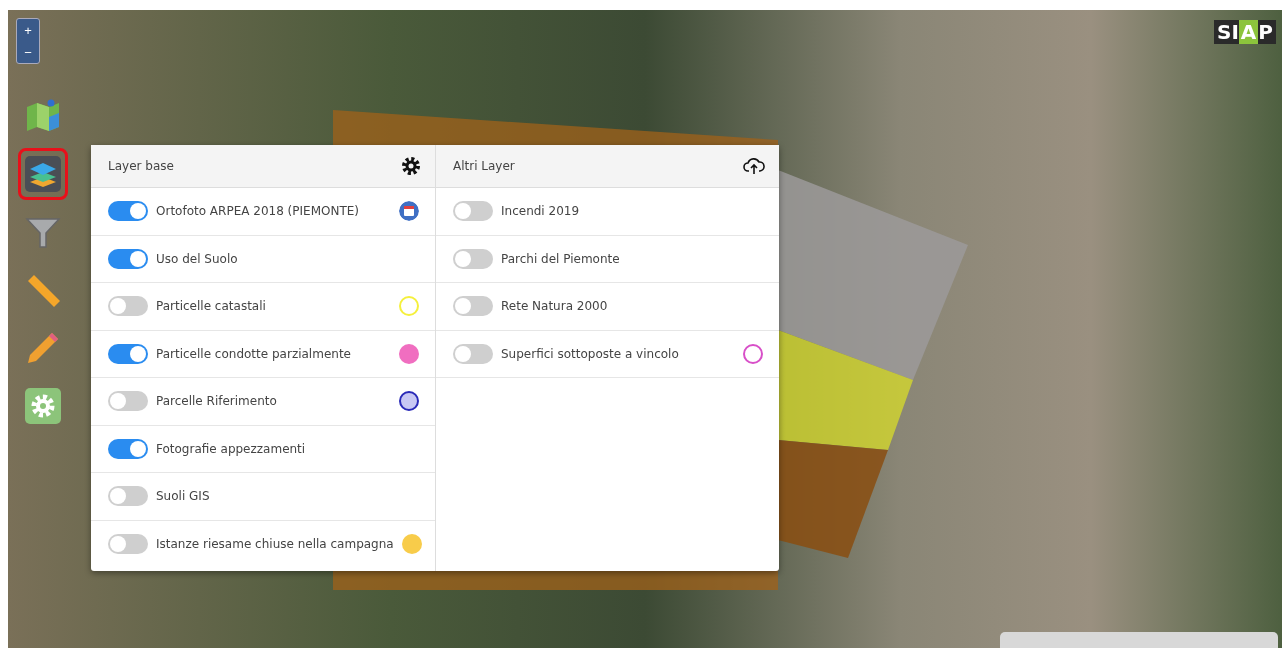 This screenshot has height=648, width=1282. I want to click on zoom-in-button: +, so click(28, 30).